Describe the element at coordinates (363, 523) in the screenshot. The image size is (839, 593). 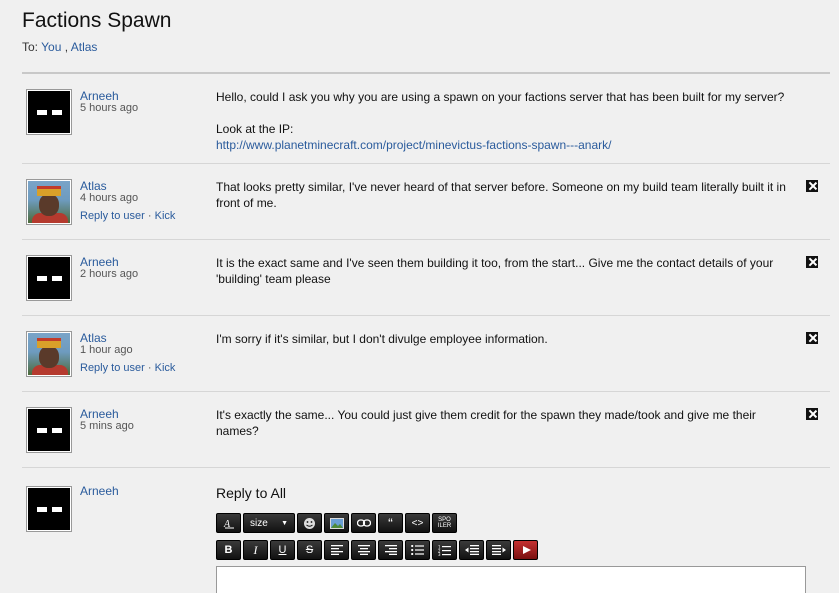
I see `link-icon` at that location.